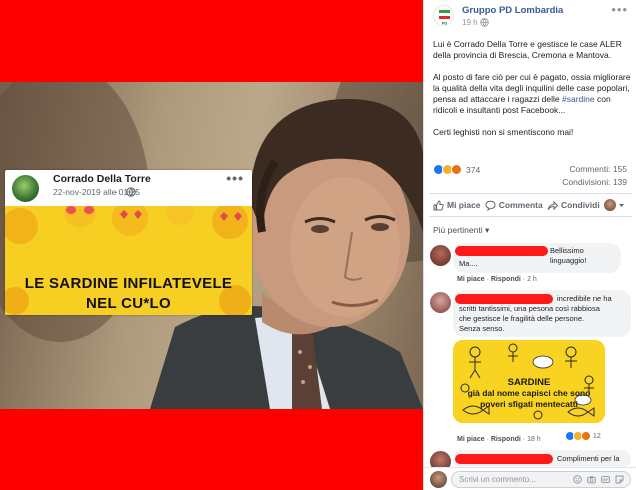 The width and height of the screenshot is (636, 490). What do you see at coordinates (578, 99) in the screenshot?
I see `hashtag-link: #sardine` at bounding box center [578, 99].